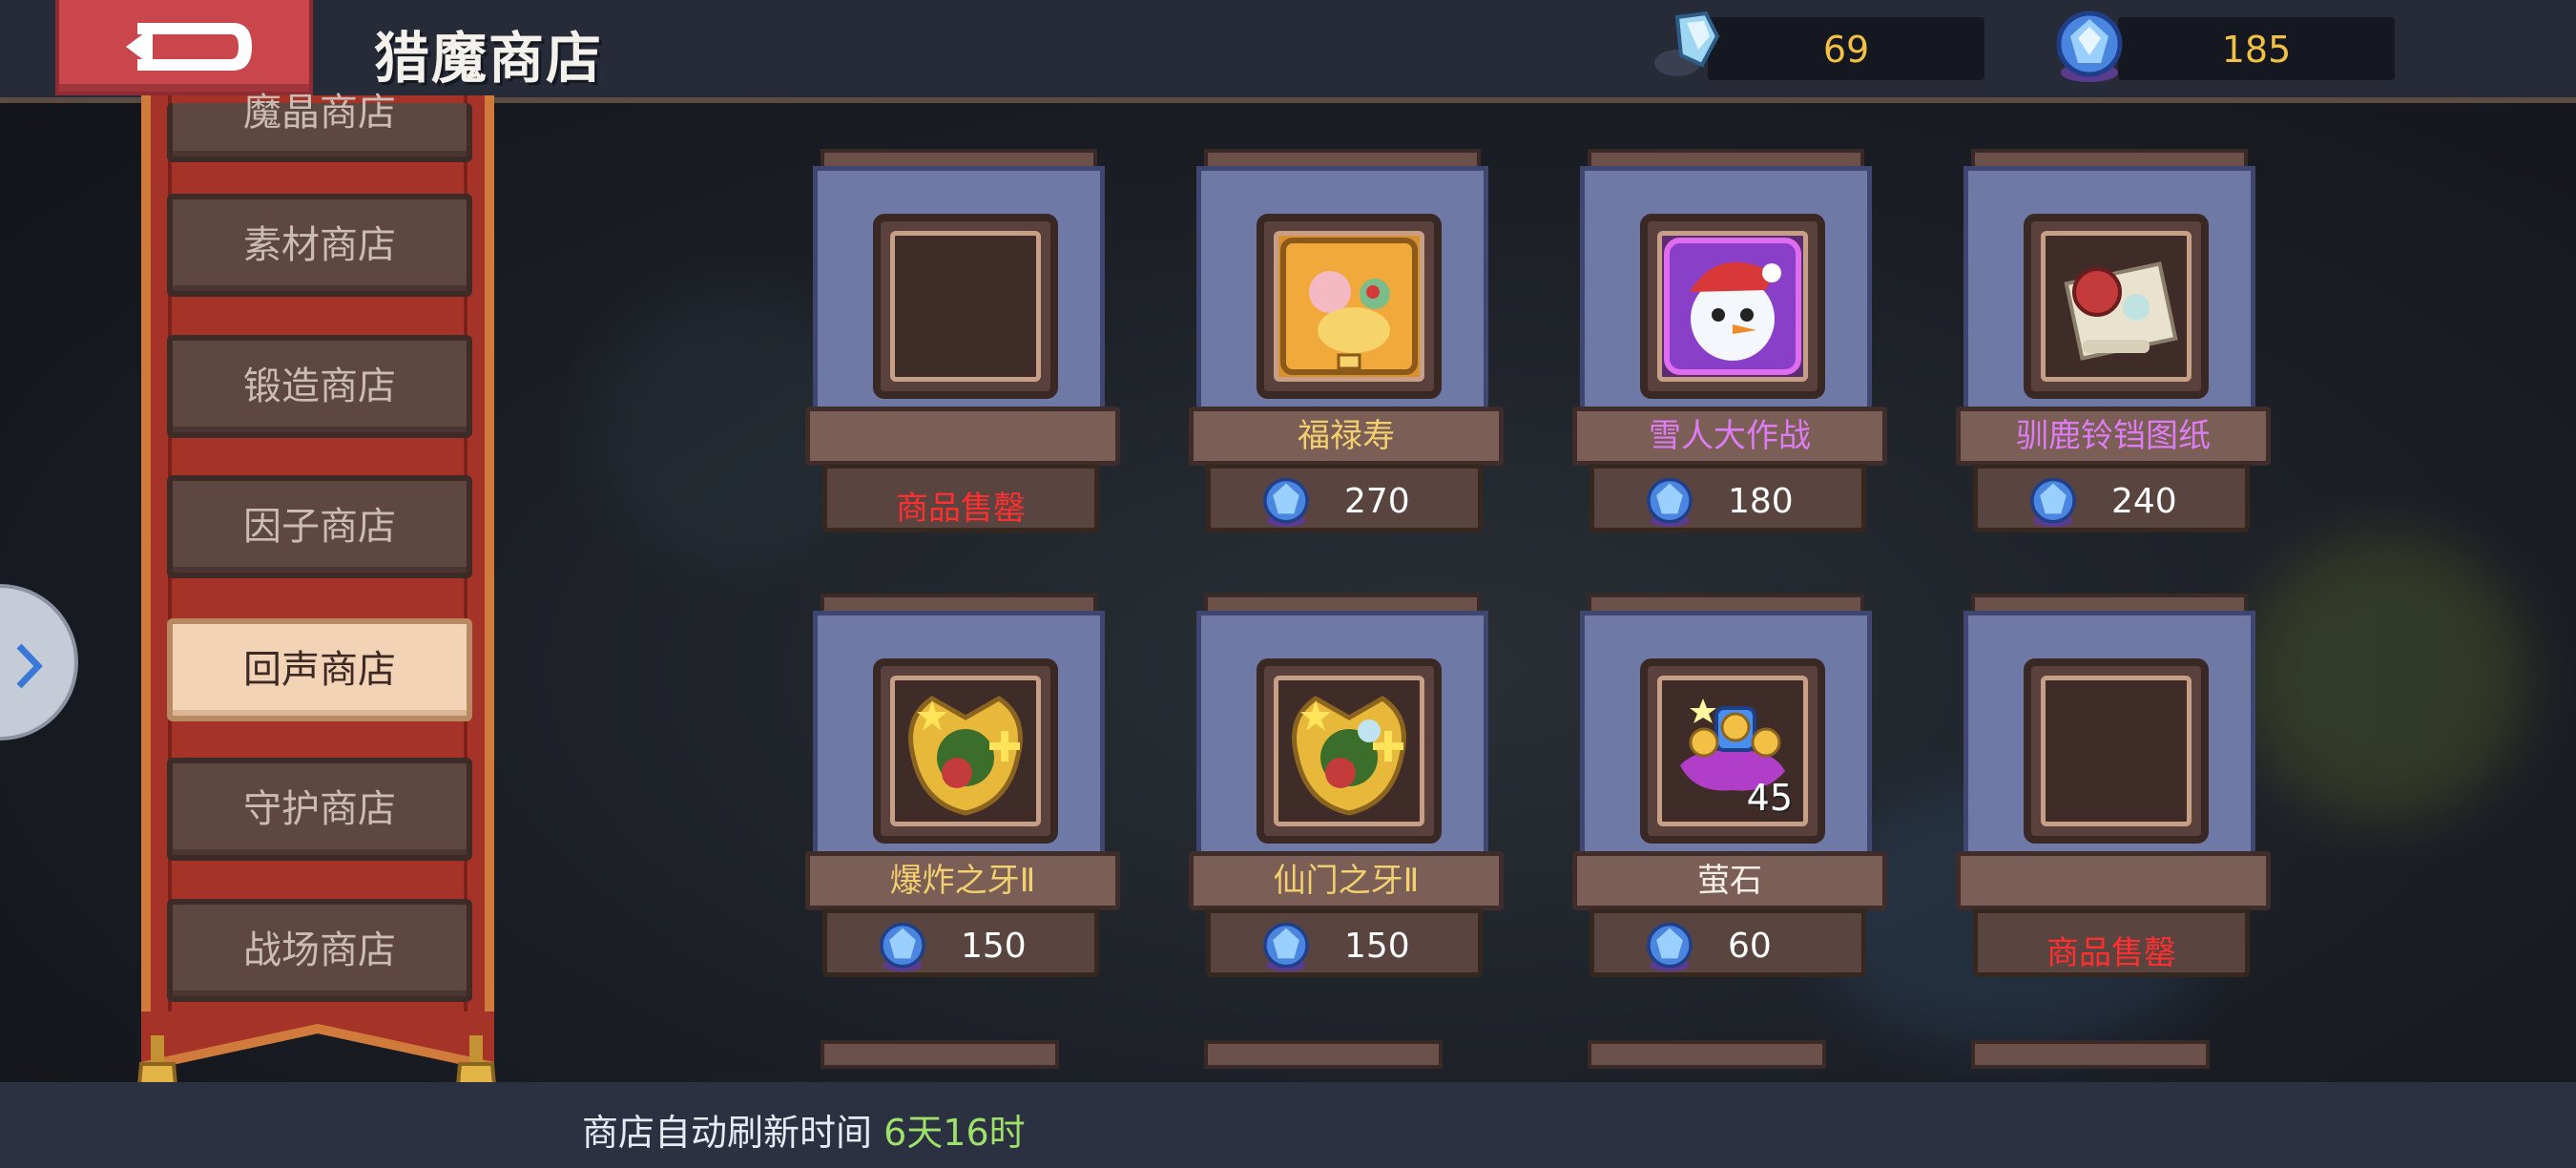 This screenshot has width=2576, height=1168. What do you see at coordinates (319, 128) in the screenshot?
I see `sidebar-item-magic-crystal-shop: 魔晶商店` at bounding box center [319, 128].